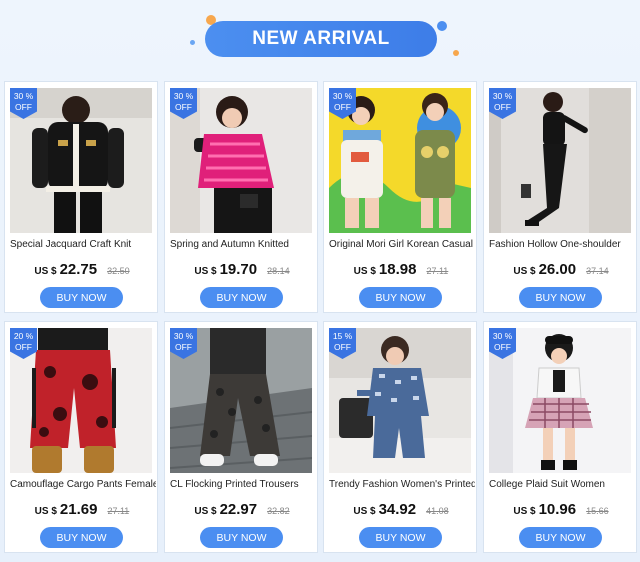  What do you see at coordinates (118, 271) in the screenshot?
I see `original-price: 32.50` at bounding box center [118, 271].